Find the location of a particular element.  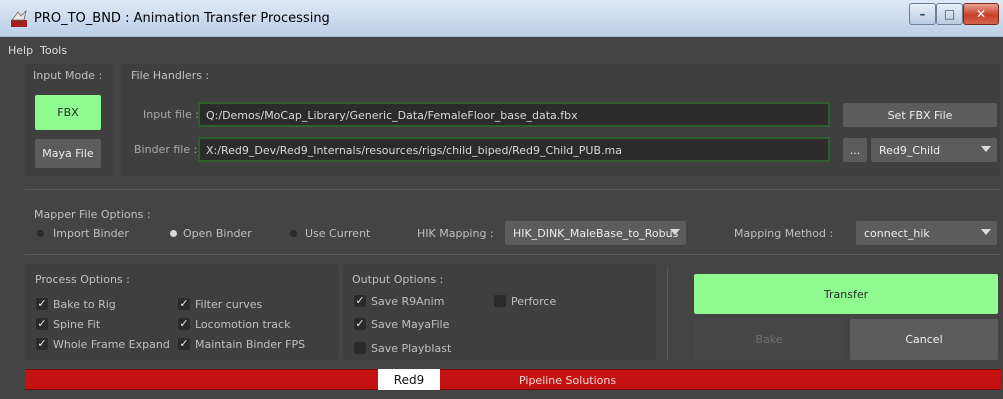

output-options-label: Output Options : is located at coordinates (398, 279).